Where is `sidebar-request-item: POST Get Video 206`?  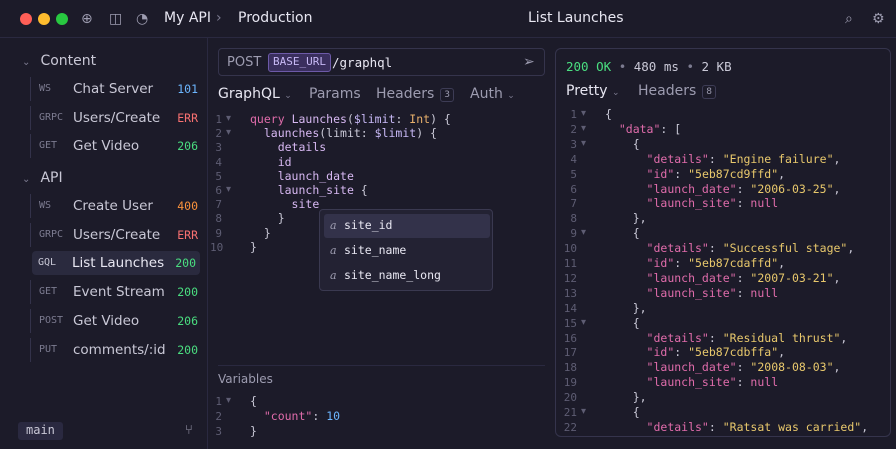 sidebar-request-item: POST Get Video 206 is located at coordinates (116, 320).